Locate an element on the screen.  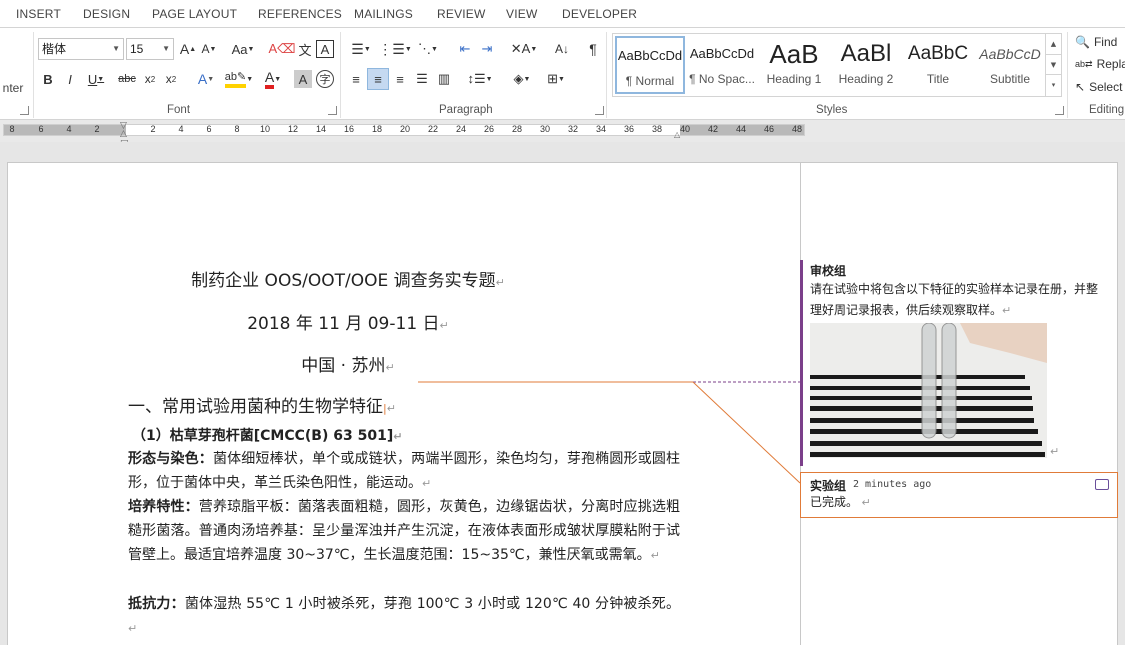
subsection-heading: （1）枯草芽孢杆菌[CMCC(B) 63 501]↵ is located at coordinates (267, 435).